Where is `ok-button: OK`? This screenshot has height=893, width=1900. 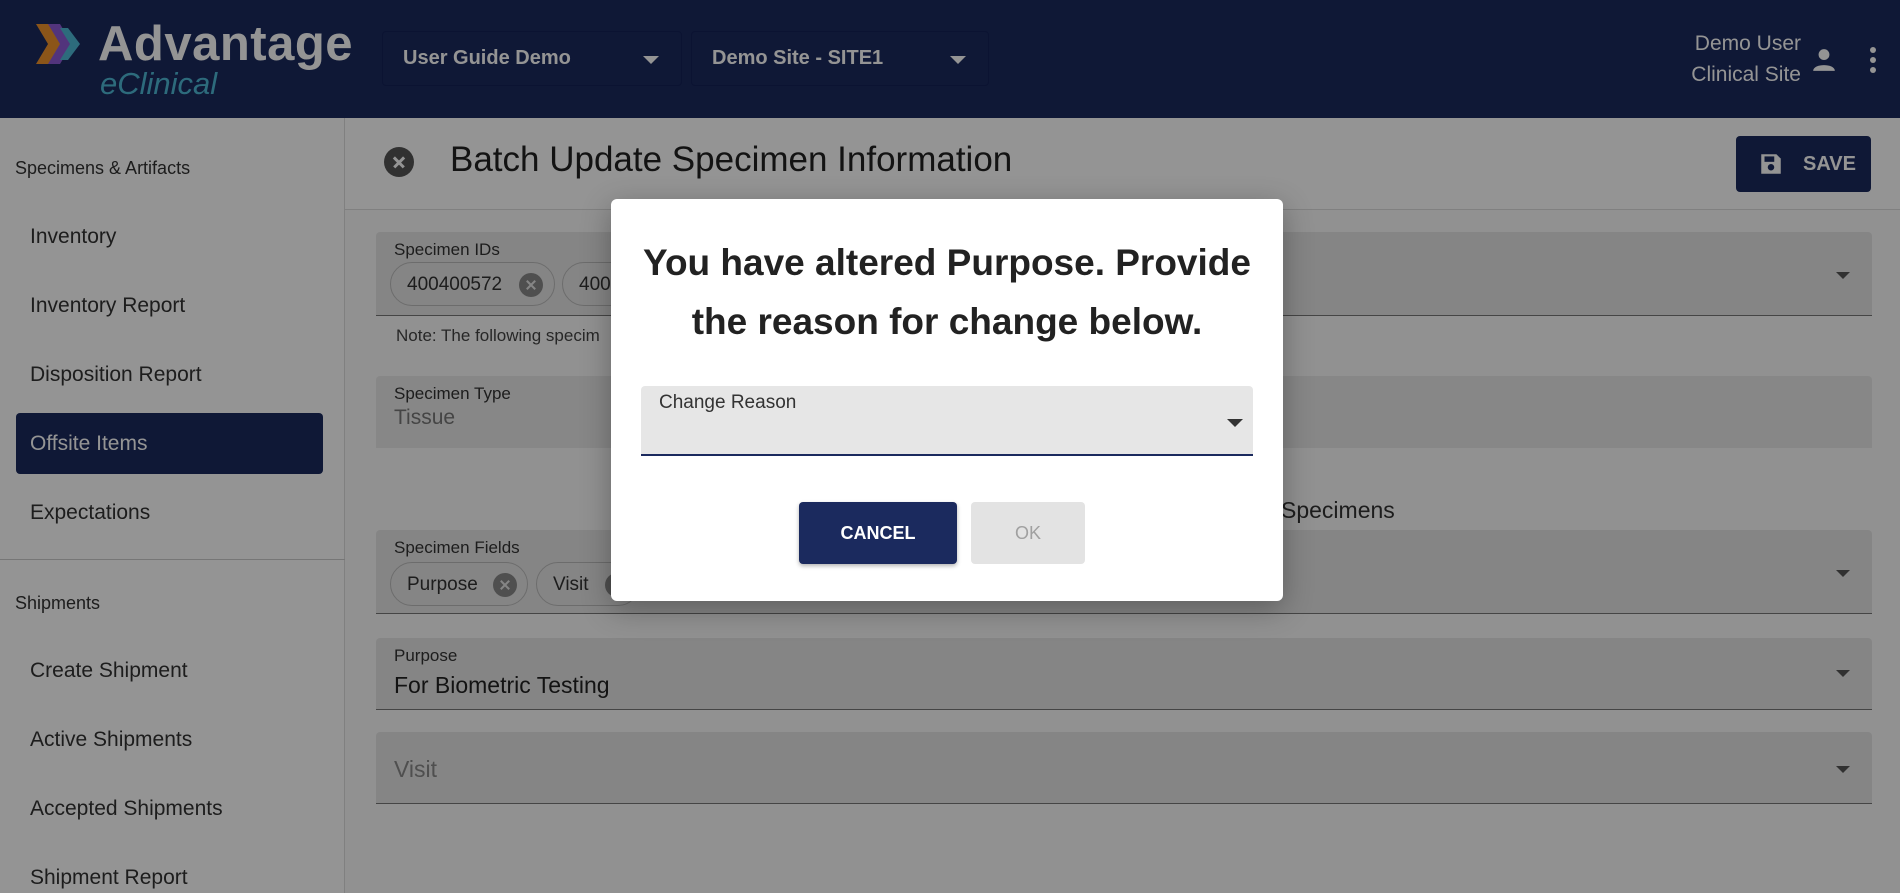
ok-button: OK is located at coordinates (1028, 533).